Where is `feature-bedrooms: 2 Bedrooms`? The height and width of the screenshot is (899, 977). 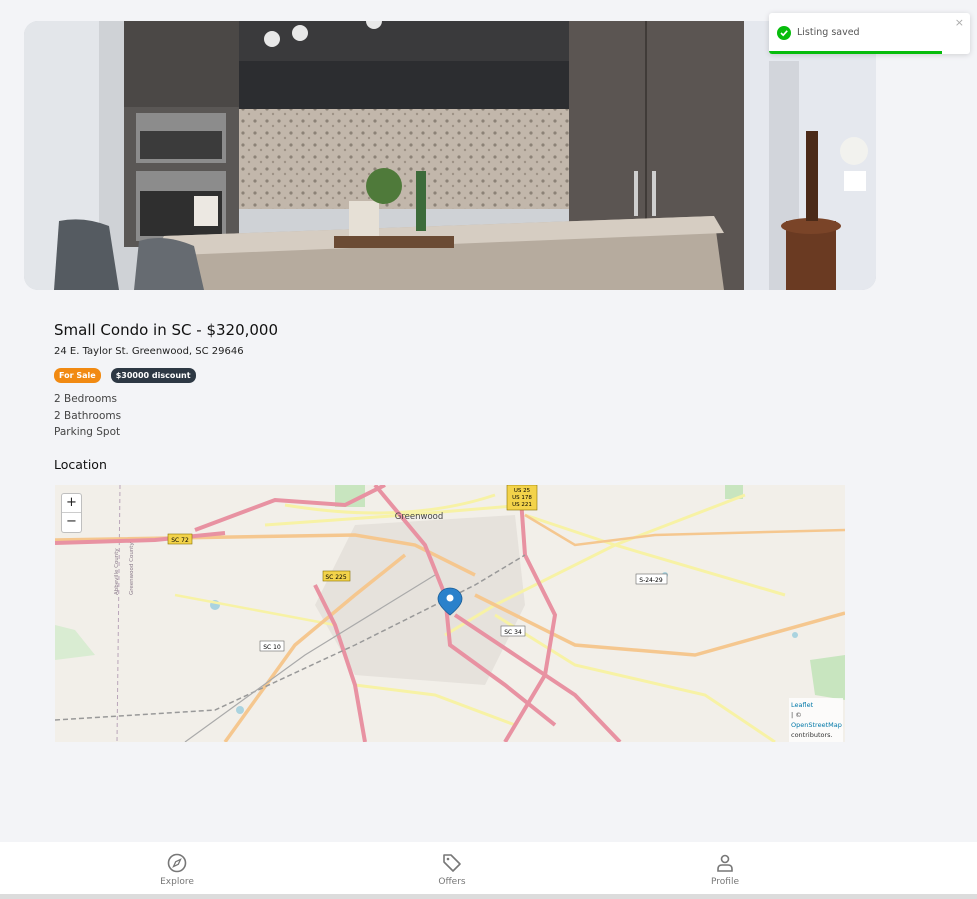
feature-bedrooms: 2 Bedrooms is located at coordinates (85, 399).